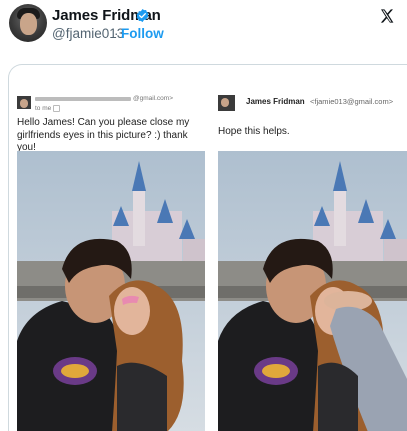 The image size is (407, 431). What do you see at coordinates (28, 23) in the screenshot?
I see `author-avatar` at bounding box center [28, 23].